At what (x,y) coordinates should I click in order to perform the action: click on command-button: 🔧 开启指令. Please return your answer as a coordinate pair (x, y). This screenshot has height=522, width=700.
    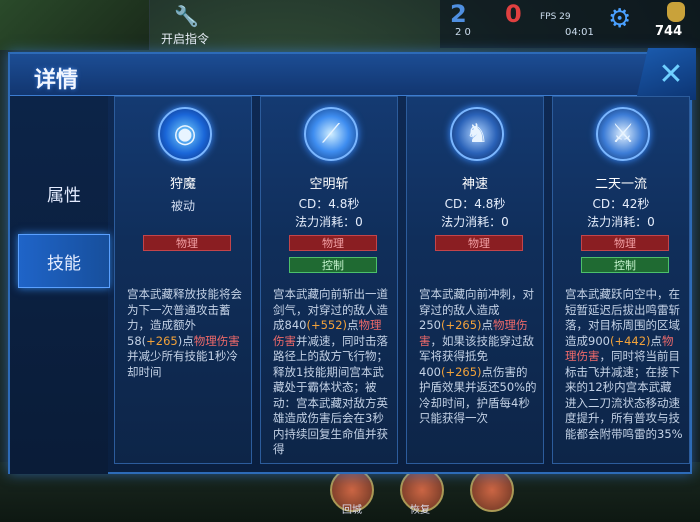
    Looking at the image, I should click on (185, 24).